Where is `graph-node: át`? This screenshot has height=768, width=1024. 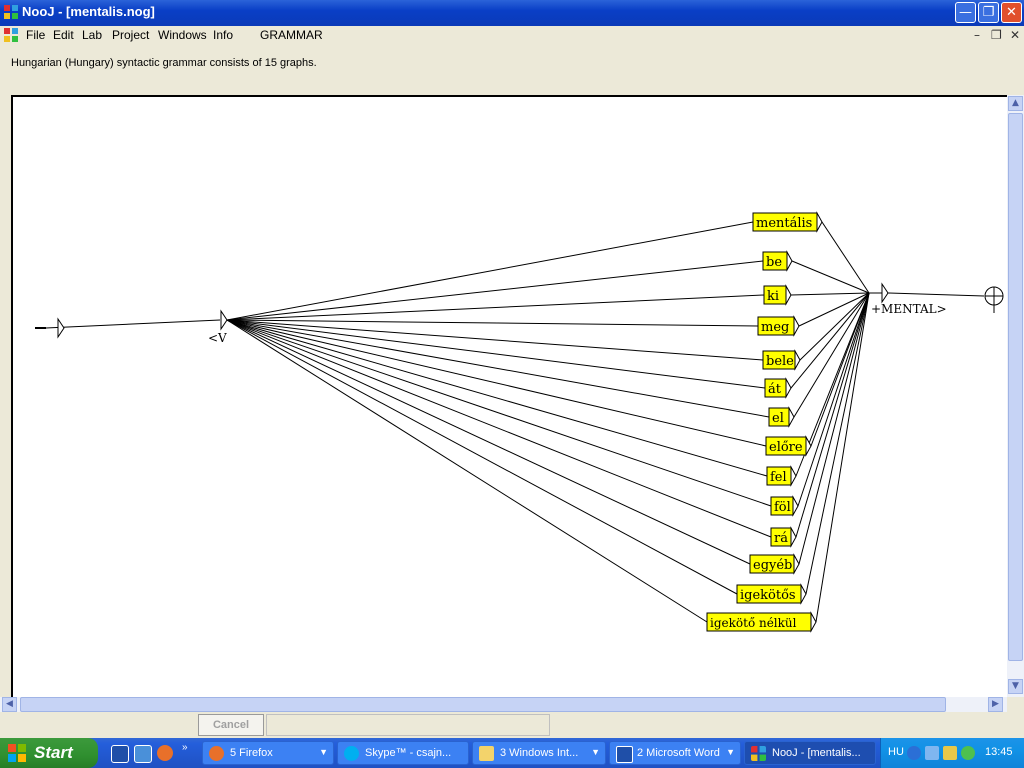
graph-node: át is located at coordinates (778, 388).